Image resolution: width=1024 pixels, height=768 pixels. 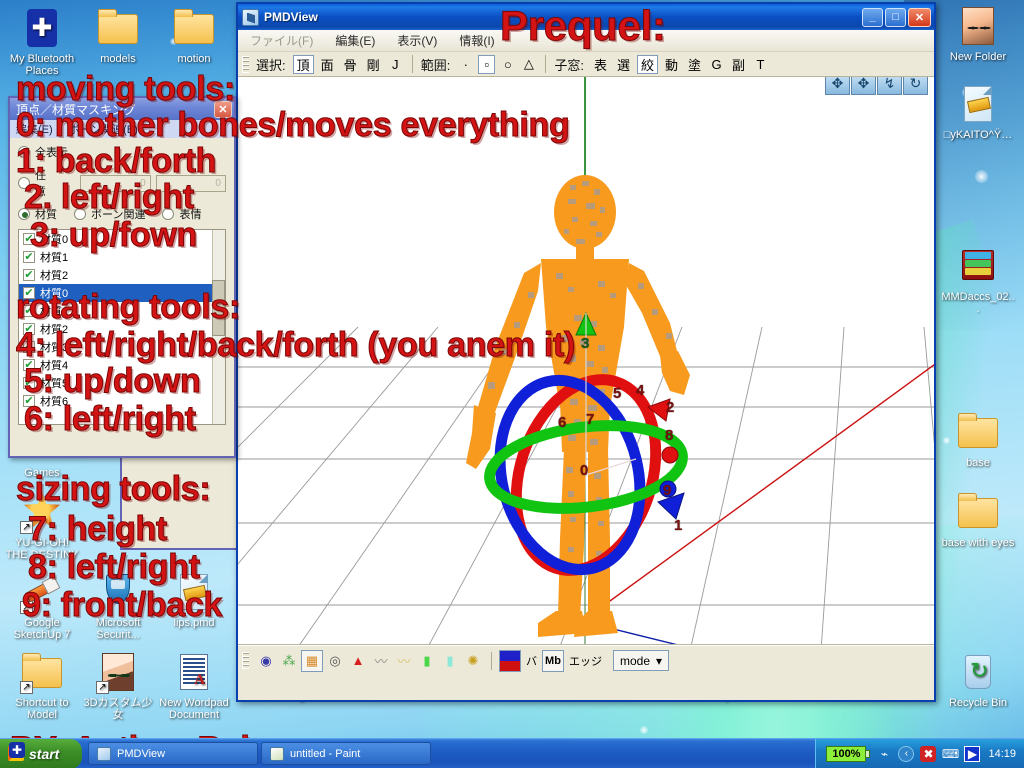 I want to click on taskbar-clock: 14:19, so click(x=1002, y=754).